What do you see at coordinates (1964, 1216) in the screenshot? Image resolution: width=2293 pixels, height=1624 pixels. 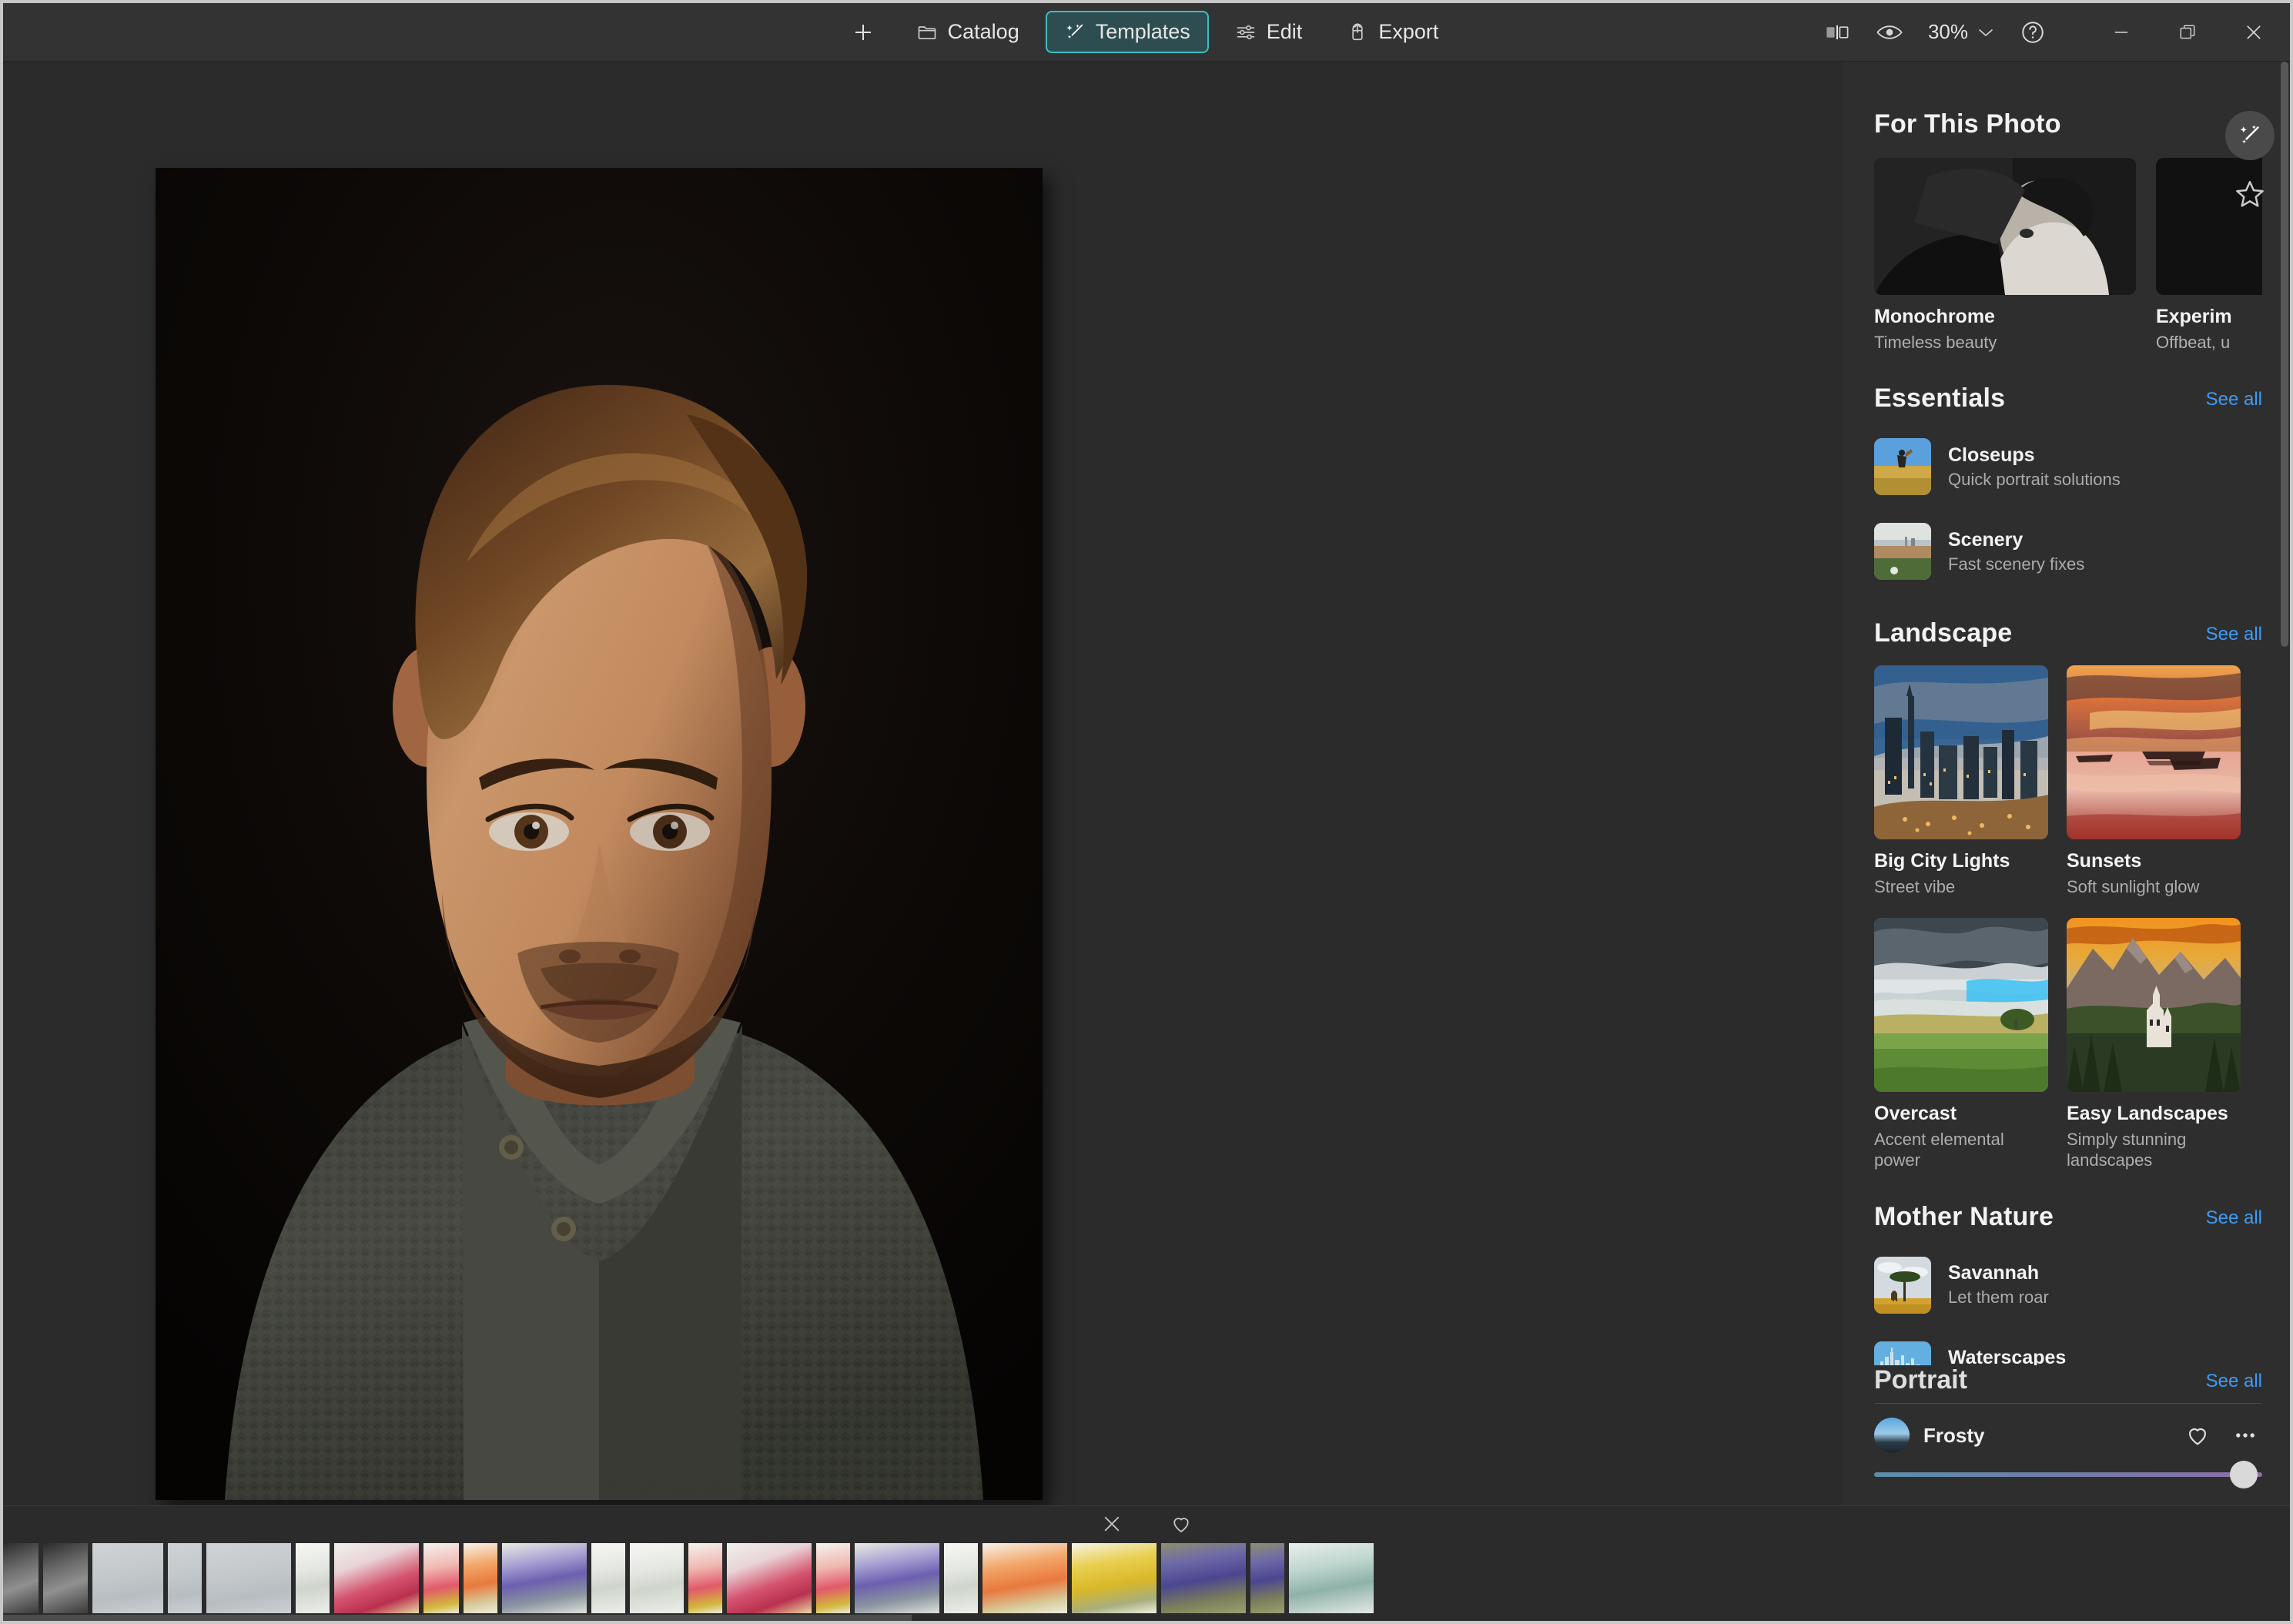 I see `section-title-mother-nature: Mother Nature` at bounding box center [1964, 1216].